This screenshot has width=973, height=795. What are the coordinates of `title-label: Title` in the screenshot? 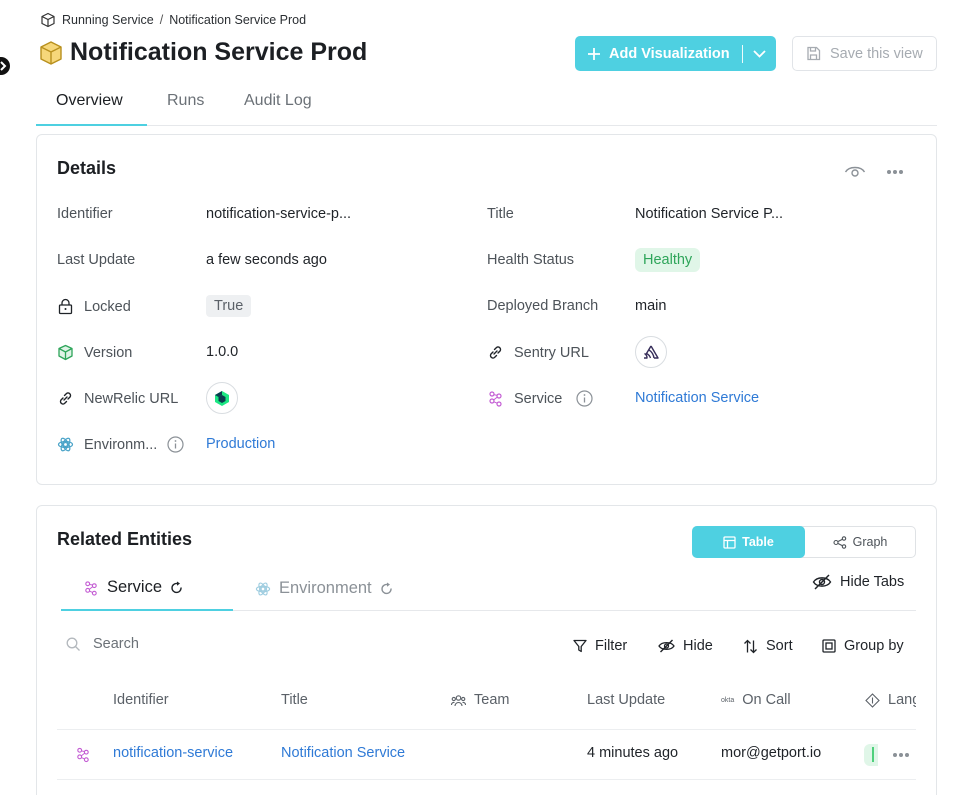 It's located at (500, 214).